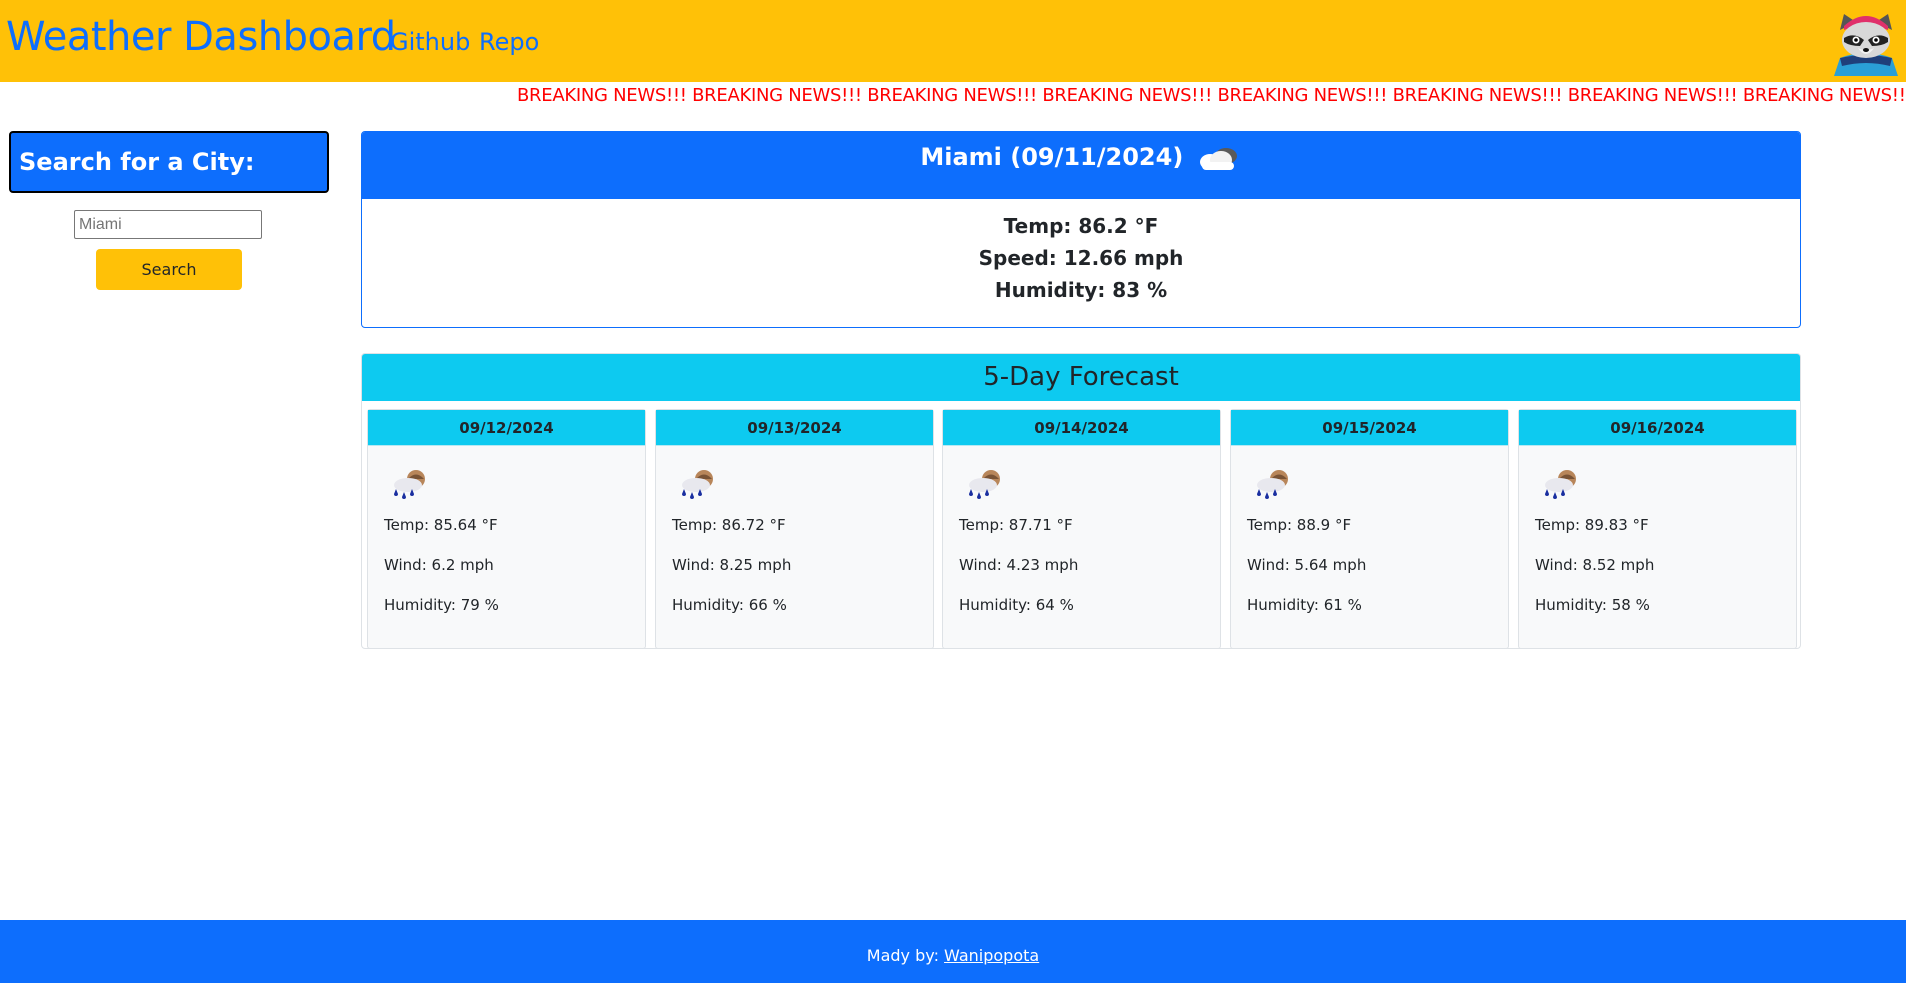  I want to click on nav-link-github: Github, so click(430, 42).